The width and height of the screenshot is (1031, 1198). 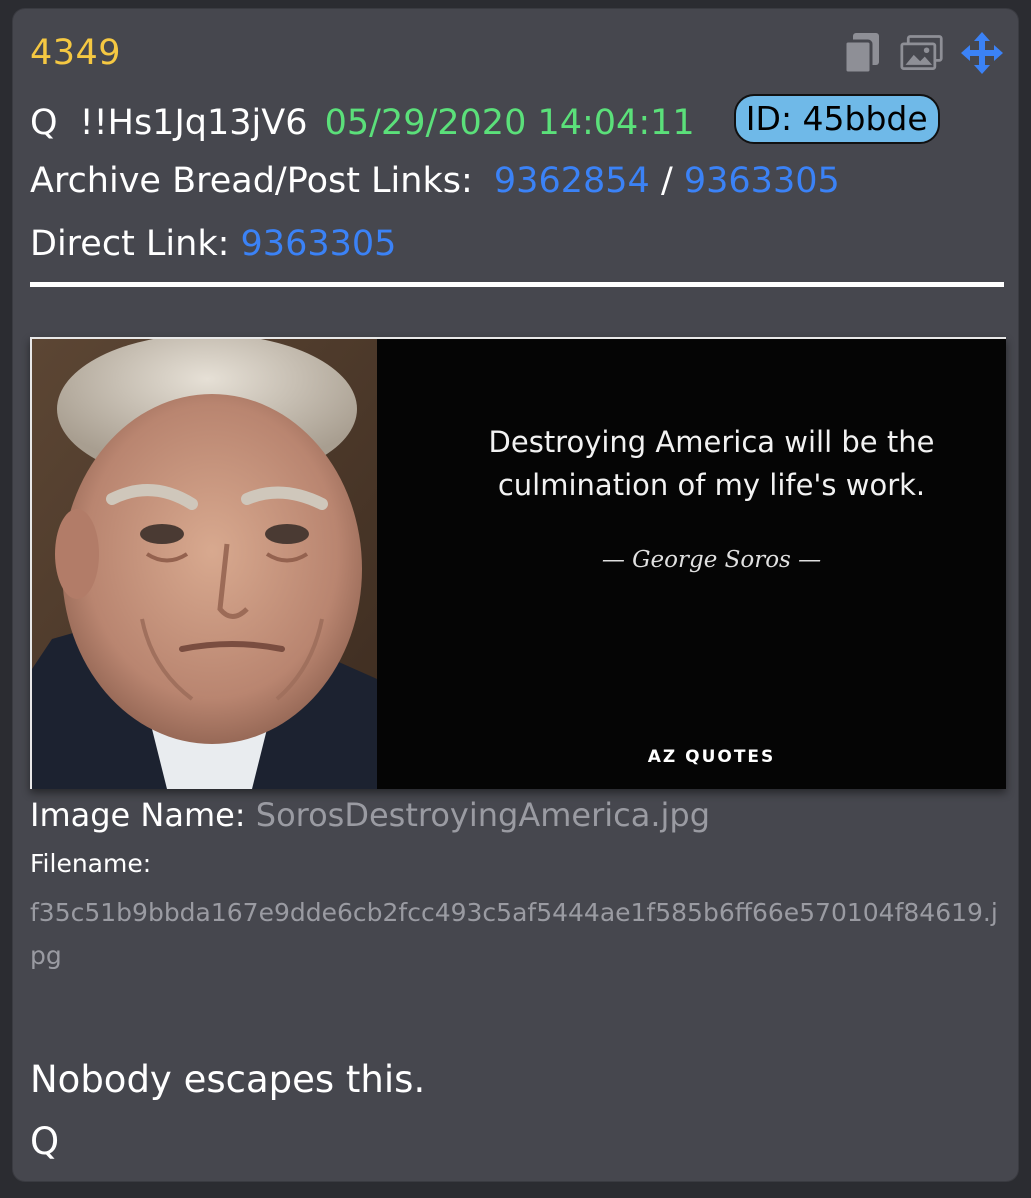 I want to click on message-signature: Q, so click(x=45, y=1141).